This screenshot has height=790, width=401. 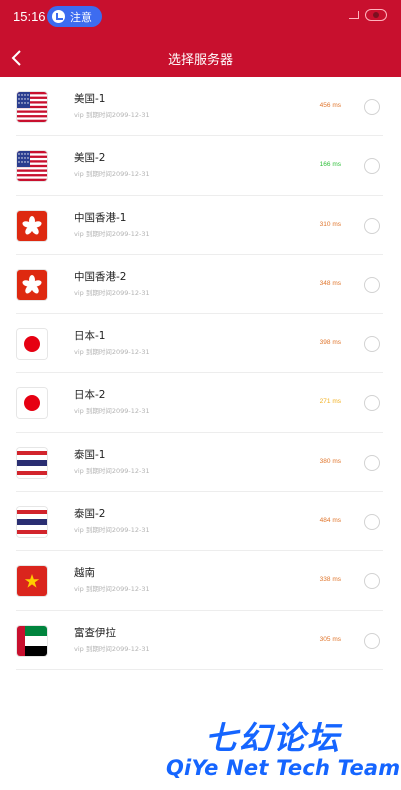 What do you see at coordinates (200, 17) in the screenshot?
I see `status-bar: 15:16 注意` at bounding box center [200, 17].